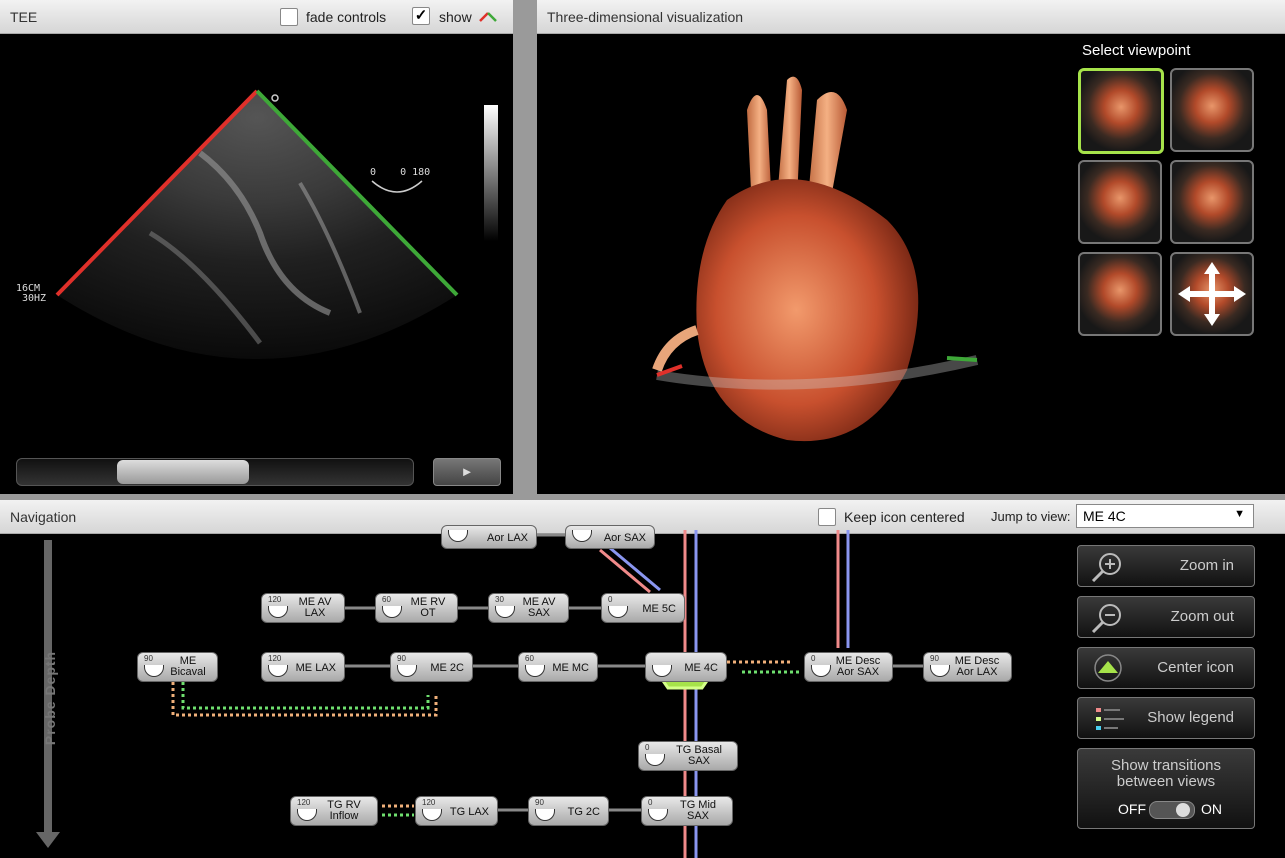  I want to click on toggle-knob, so click(1183, 810).